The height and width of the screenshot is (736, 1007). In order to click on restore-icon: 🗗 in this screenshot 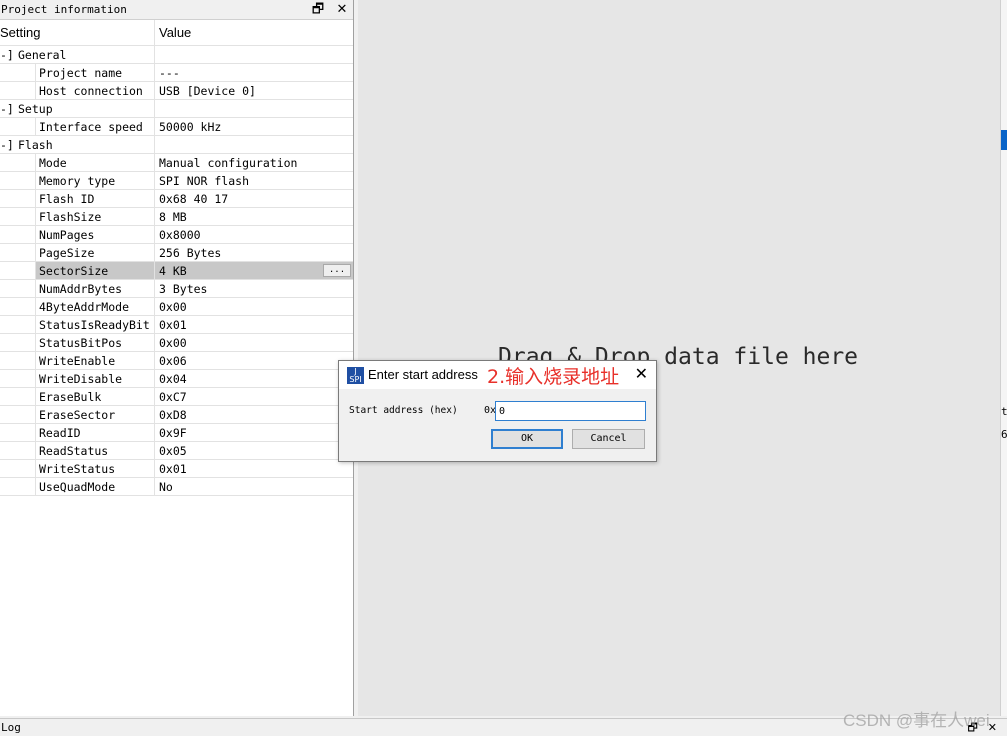, I will do `click(318, 10)`.